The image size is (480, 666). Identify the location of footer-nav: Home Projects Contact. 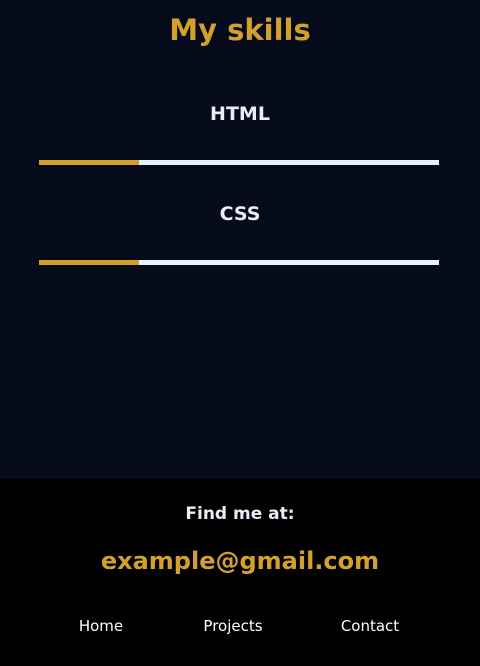
(240, 626).